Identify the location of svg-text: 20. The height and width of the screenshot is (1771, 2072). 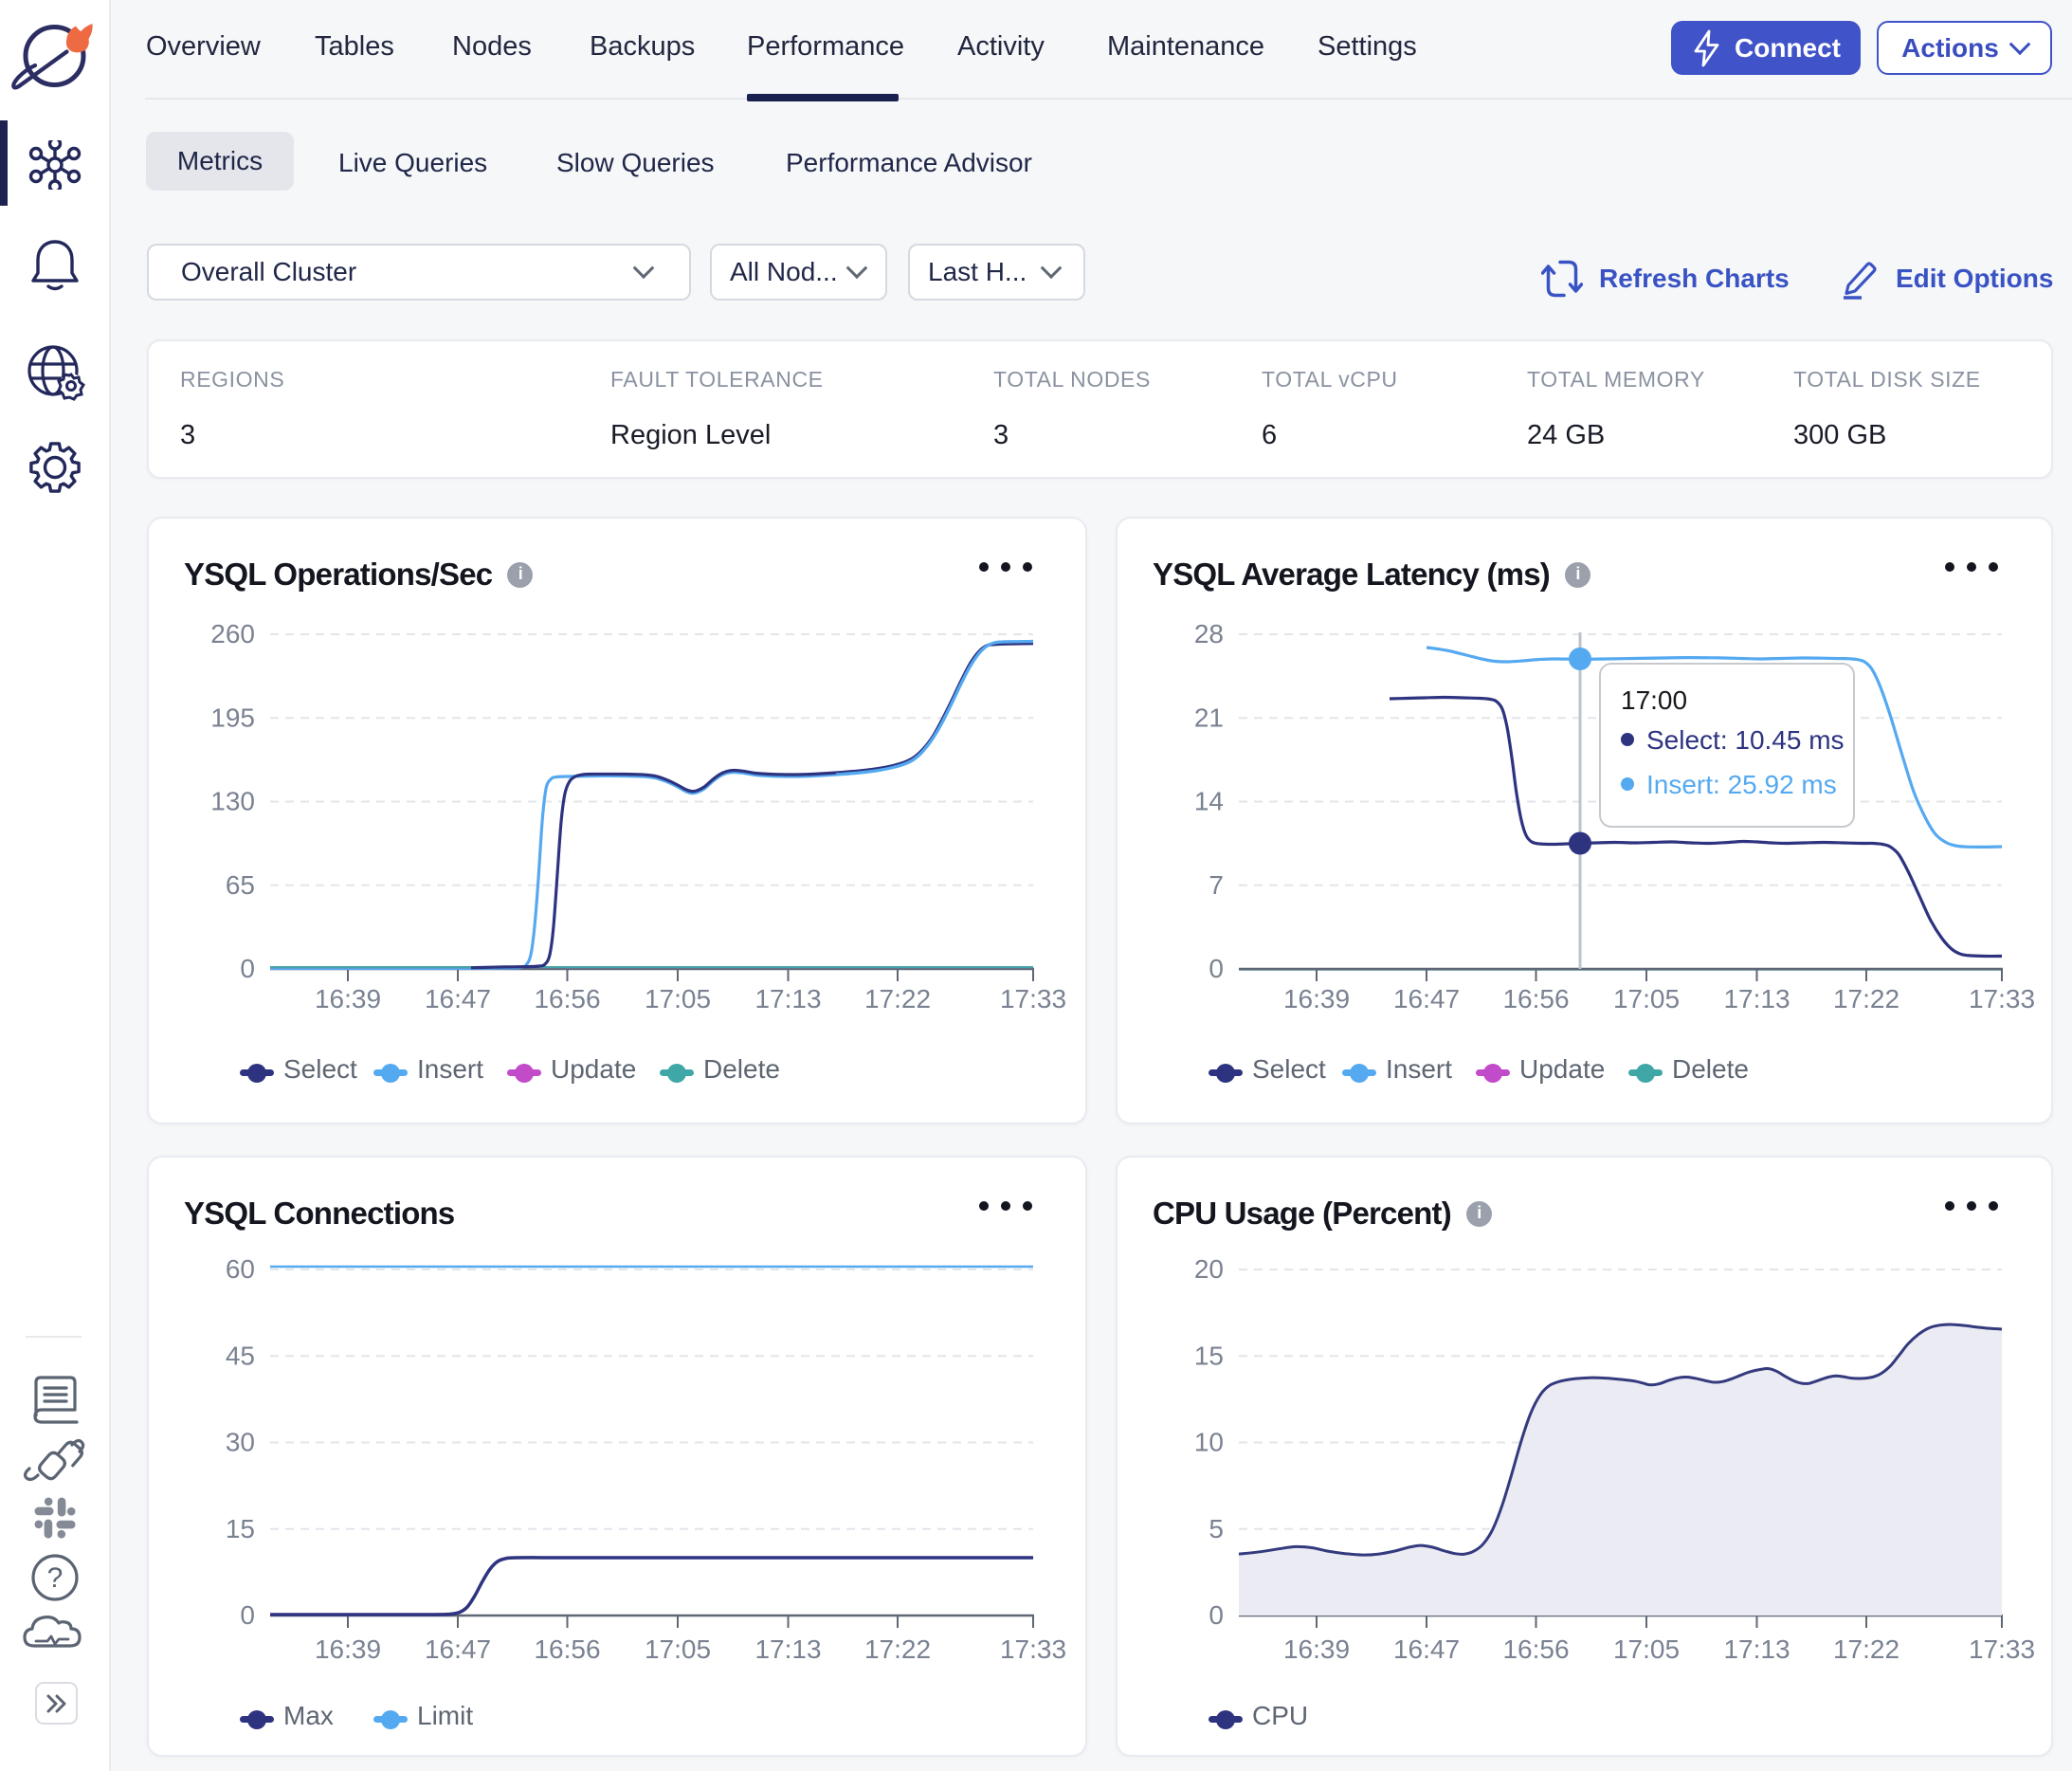
(1209, 1269).